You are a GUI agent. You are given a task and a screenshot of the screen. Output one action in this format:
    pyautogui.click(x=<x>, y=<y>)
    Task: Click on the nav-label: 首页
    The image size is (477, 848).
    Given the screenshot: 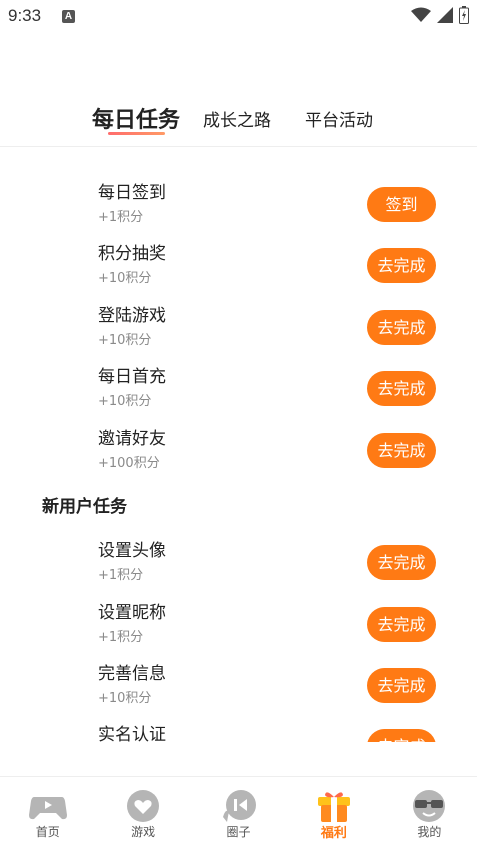 What is the action you would take?
    pyautogui.click(x=47, y=832)
    